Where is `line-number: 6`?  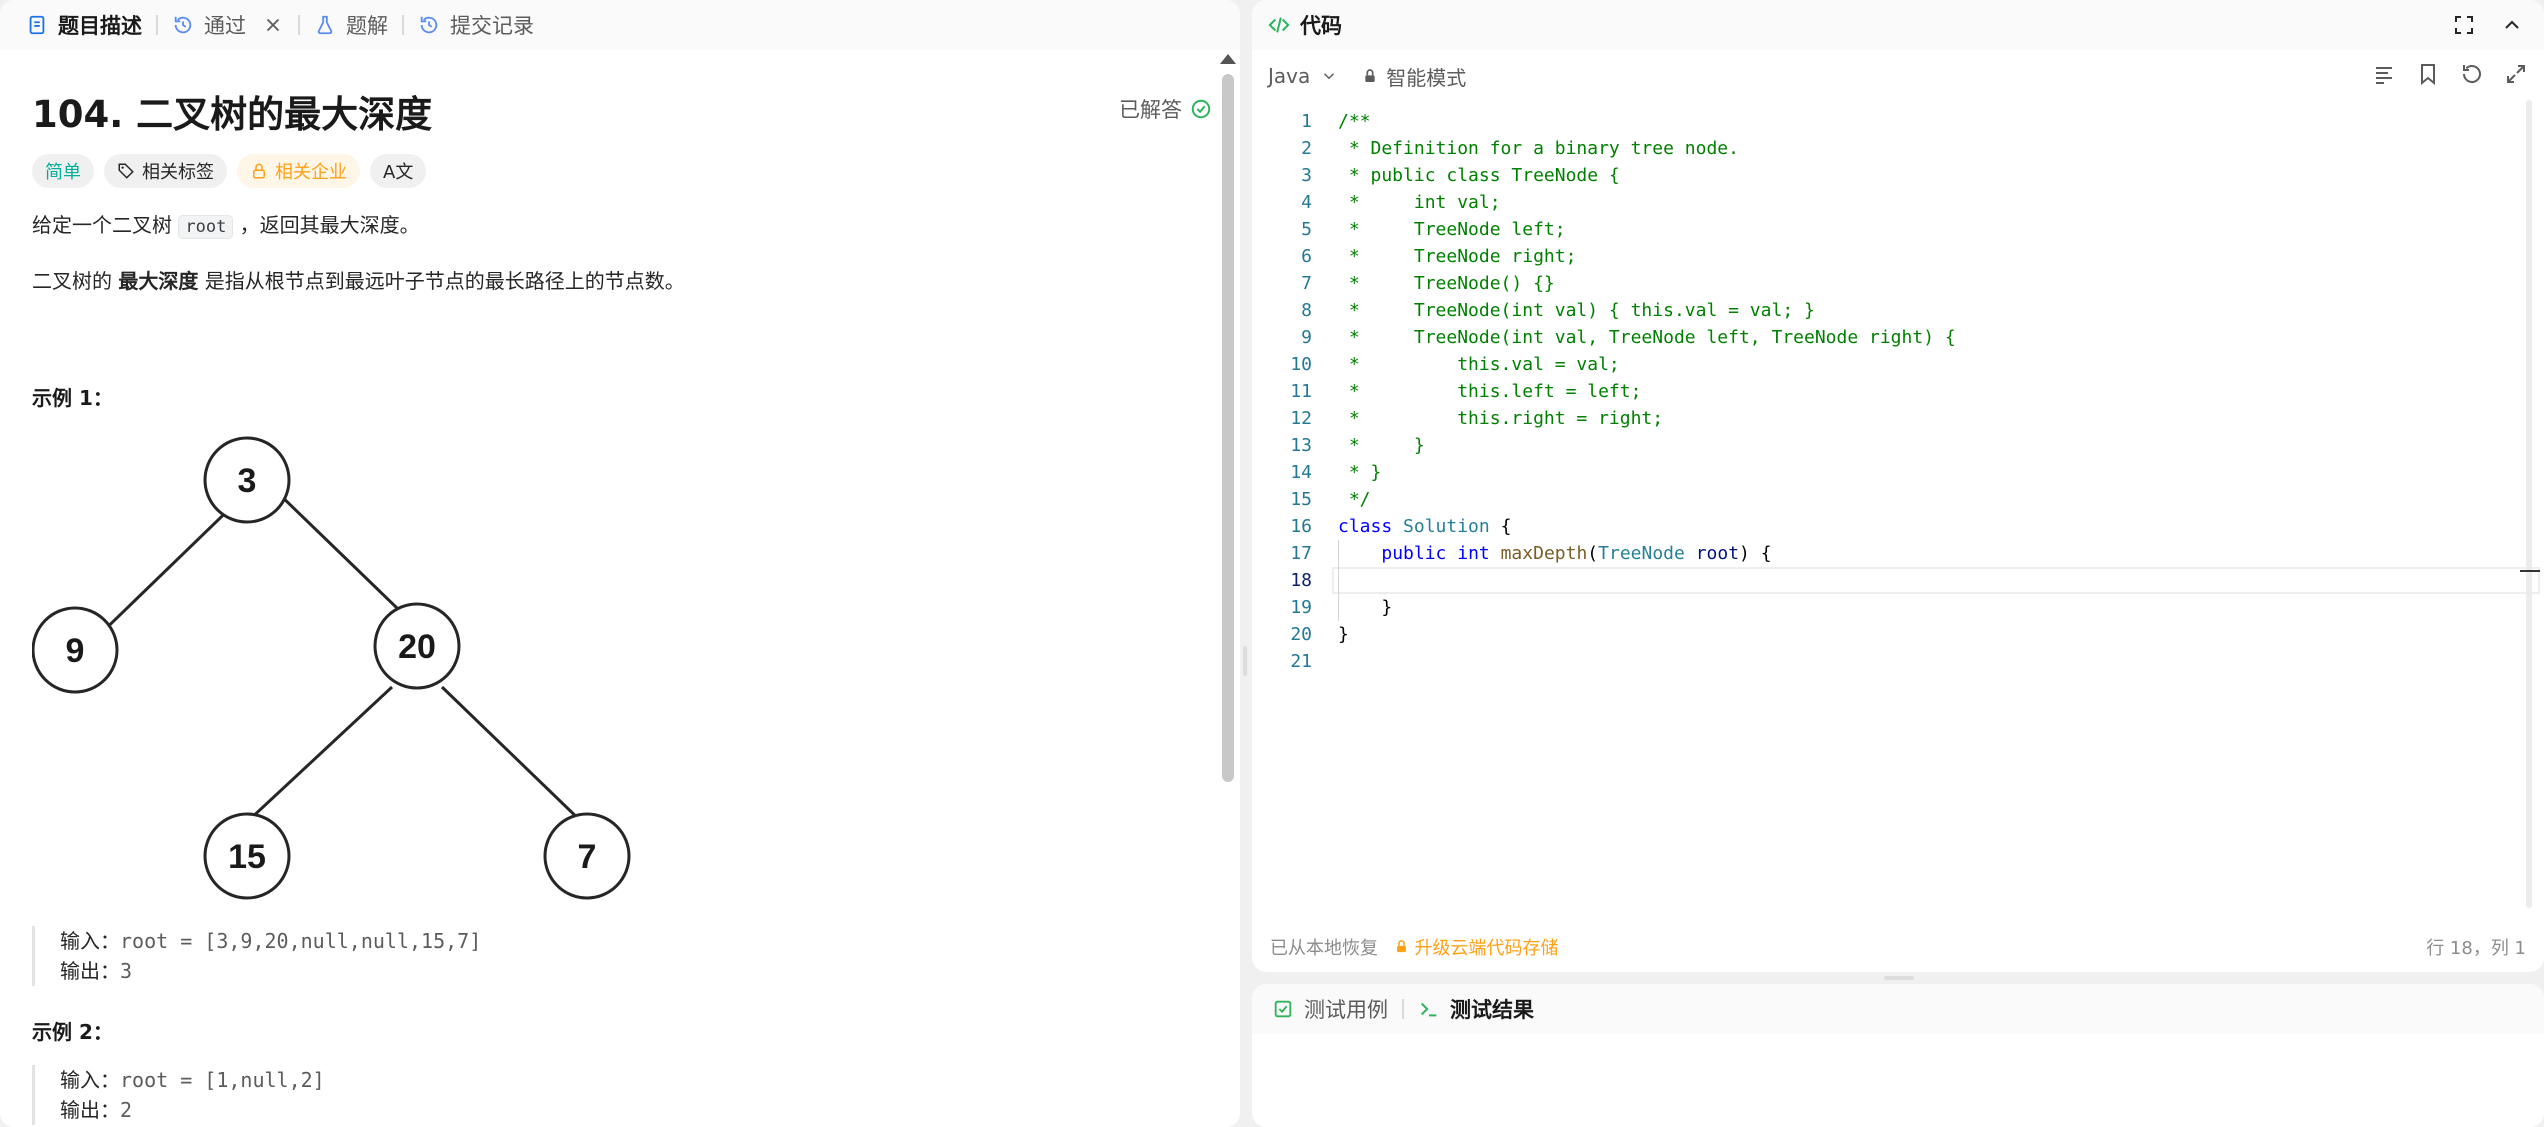
line-number: 6 is located at coordinates (1306, 256).